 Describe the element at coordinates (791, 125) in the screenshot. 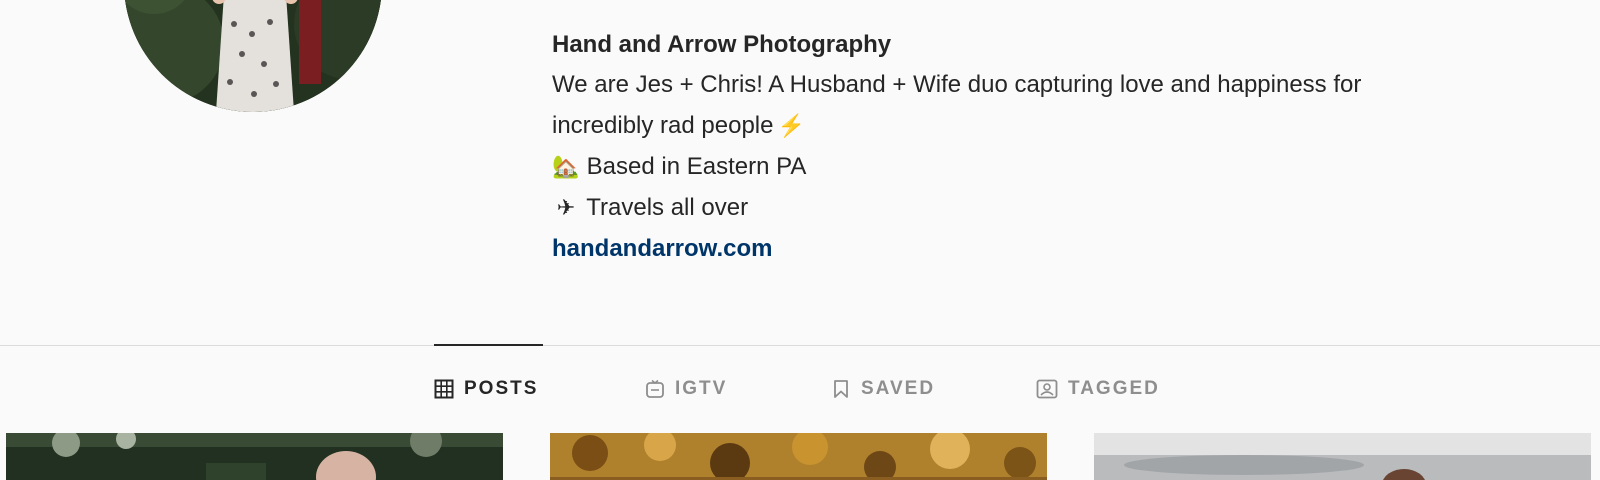

I see `lightning-emoji-icon: ⚡` at that location.